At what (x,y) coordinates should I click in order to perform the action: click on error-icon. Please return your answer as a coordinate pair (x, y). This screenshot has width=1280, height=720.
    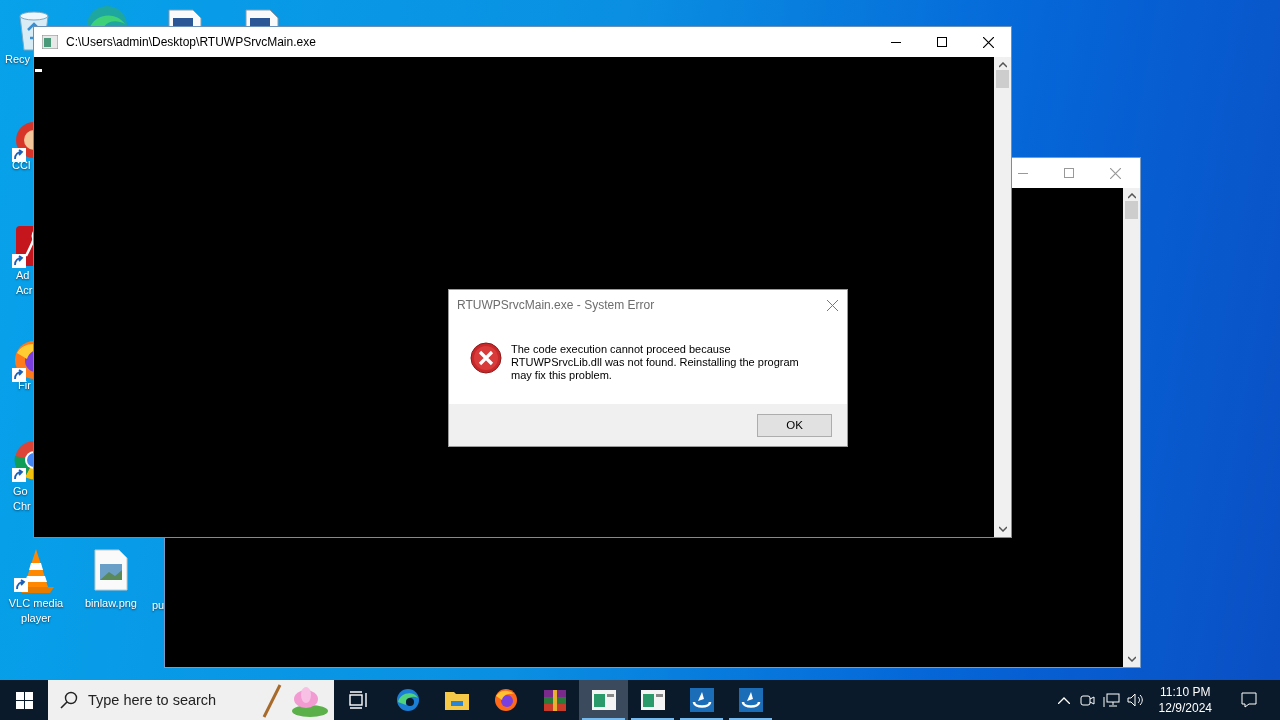
    Looking at the image, I should click on (486, 358).